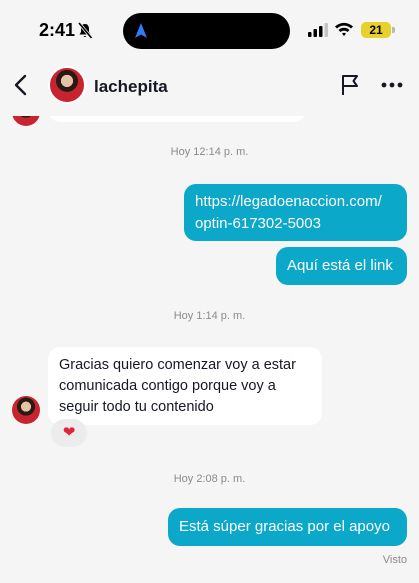 This screenshot has height=583, width=419. What do you see at coordinates (392, 85) in the screenshot?
I see `more-options-icon` at bounding box center [392, 85].